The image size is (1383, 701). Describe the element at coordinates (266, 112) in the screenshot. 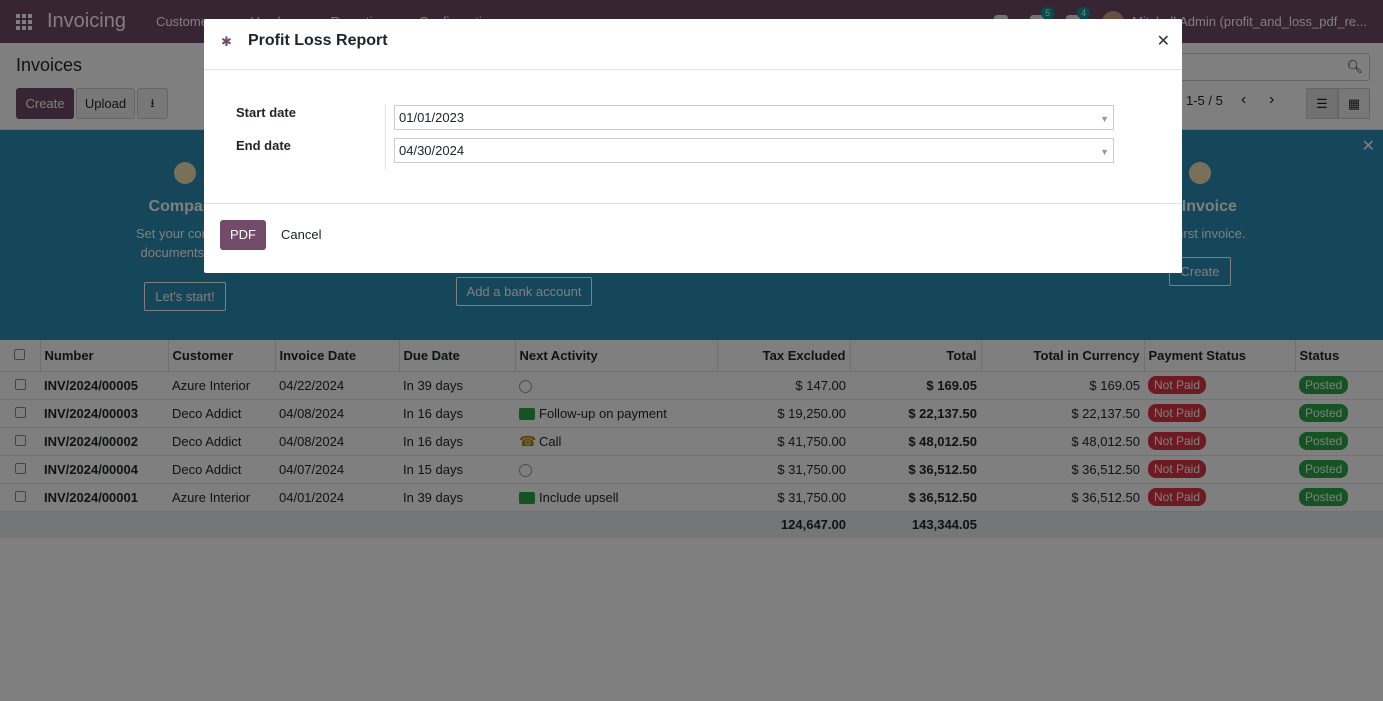

I see `start-date-label: Start date` at that location.